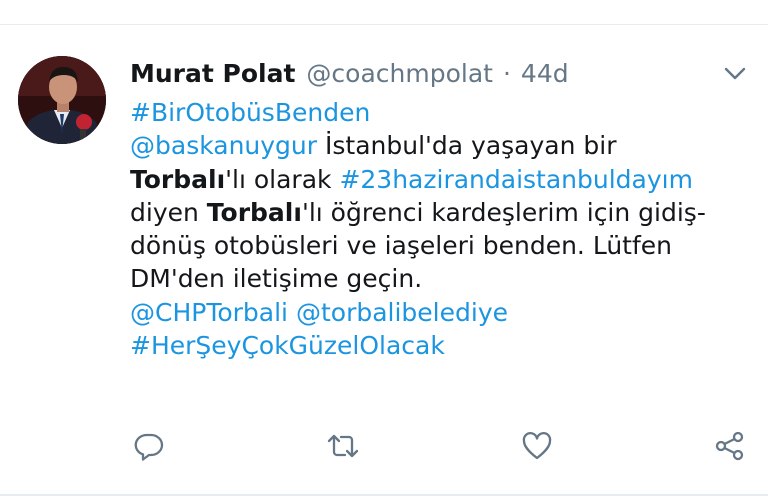 Image resolution: width=768 pixels, height=499 pixels. What do you see at coordinates (399, 73) in the screenshot?
I see `author-handle: @coachmpolat` at bounding box center [399, 73].